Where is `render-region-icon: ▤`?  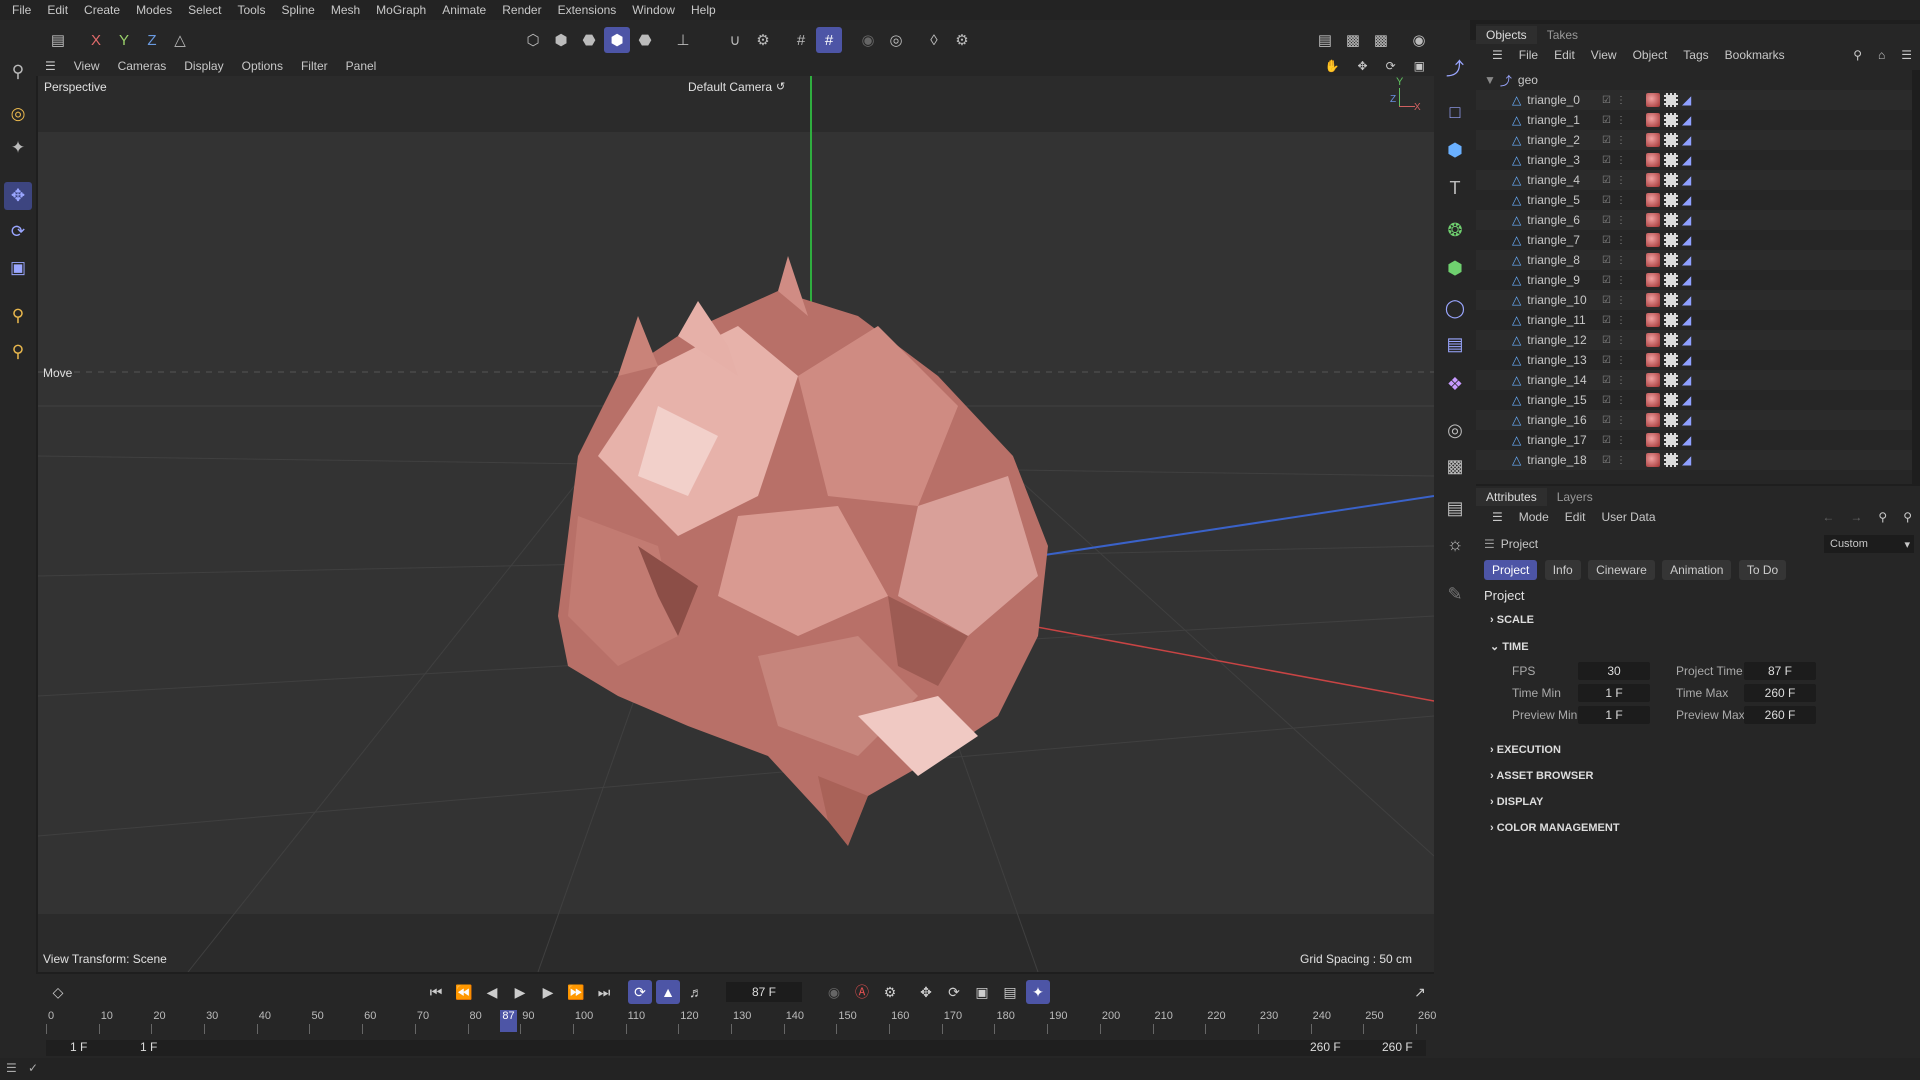
render-region-icon: ▤ is located at coordinates (1325, 40).